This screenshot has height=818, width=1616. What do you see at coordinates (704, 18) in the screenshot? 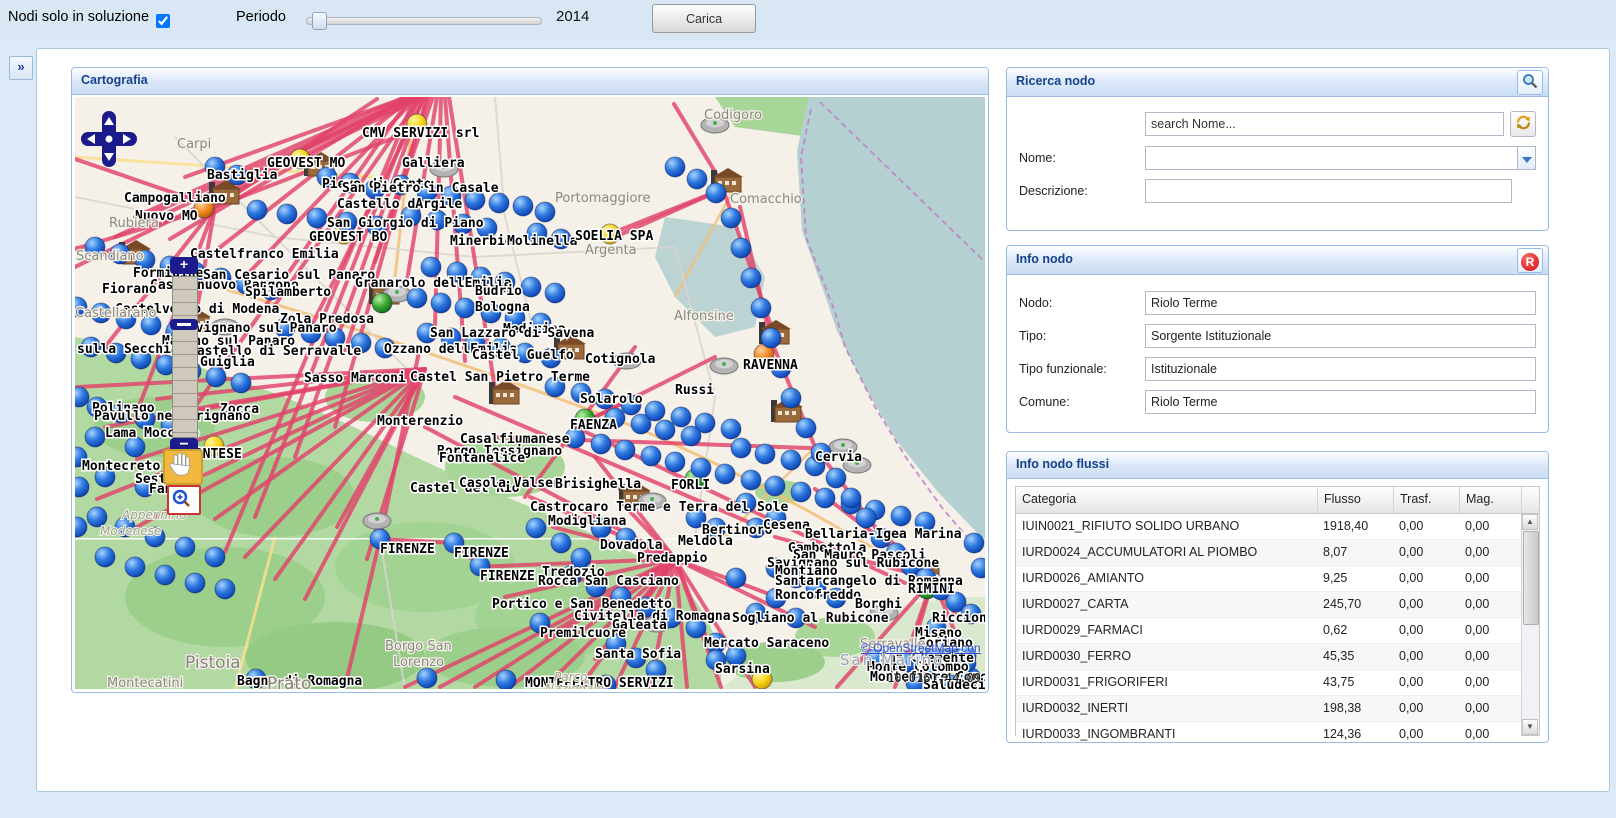
I see `carica-button: Carica` at bounding box center [704, 18].